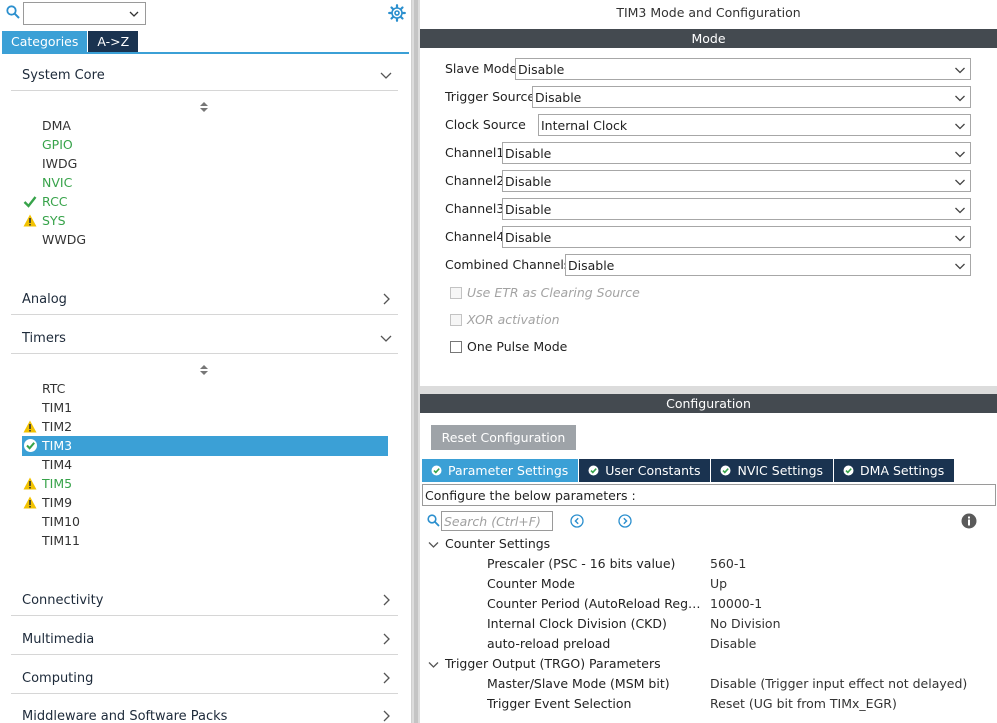 The height and width of the screenshot is (723, 997). Describe the element at coordinates (645, 470) in the screenshot. I see `tab-user-constants: User Constants` at that location.